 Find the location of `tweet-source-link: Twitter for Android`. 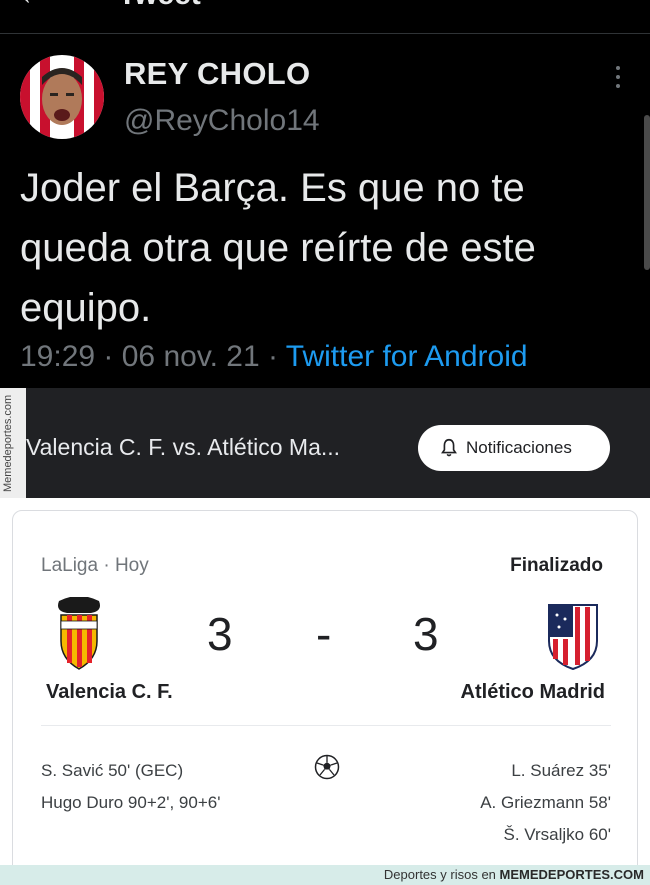

tweet-source-link: Twitter for Android is located at coordinates (407, 356).